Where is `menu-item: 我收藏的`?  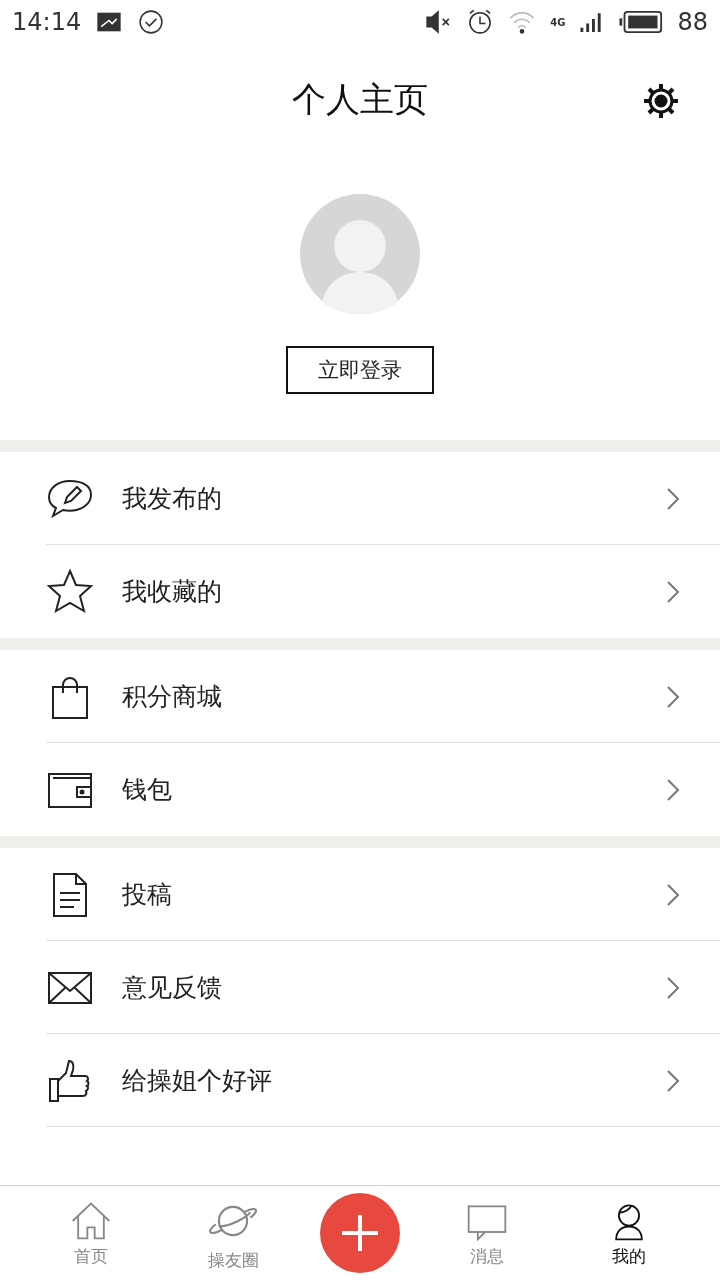
menu-item: 我收藏的 is located at coordinates (360, 591).